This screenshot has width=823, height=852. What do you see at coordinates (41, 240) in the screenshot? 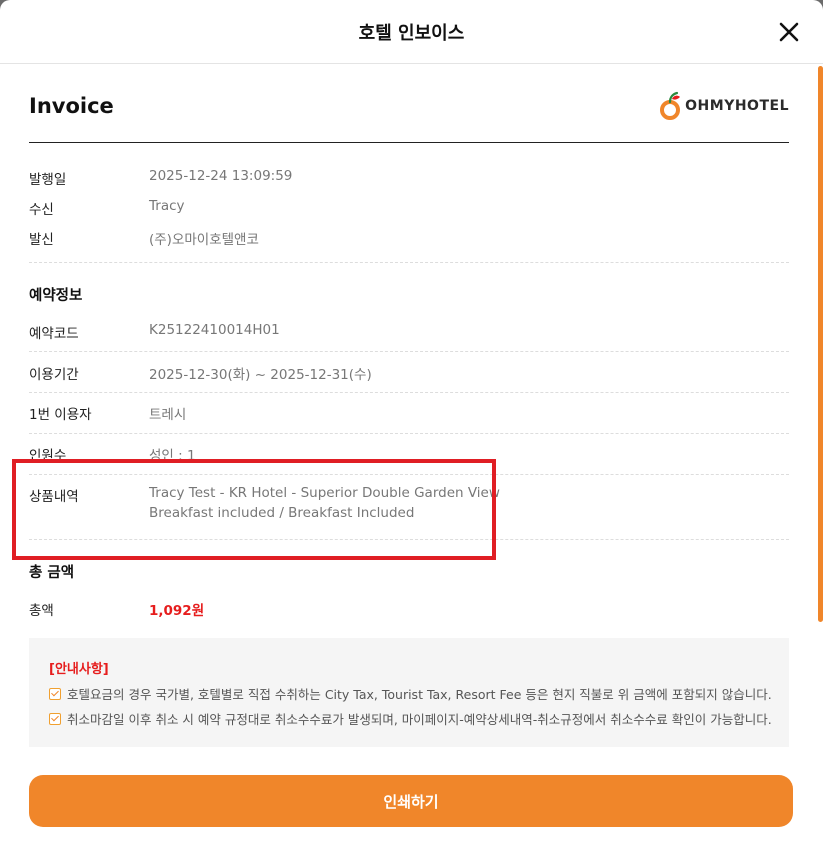
I see `sender-label: 발신` at bounding box center [41, 240].